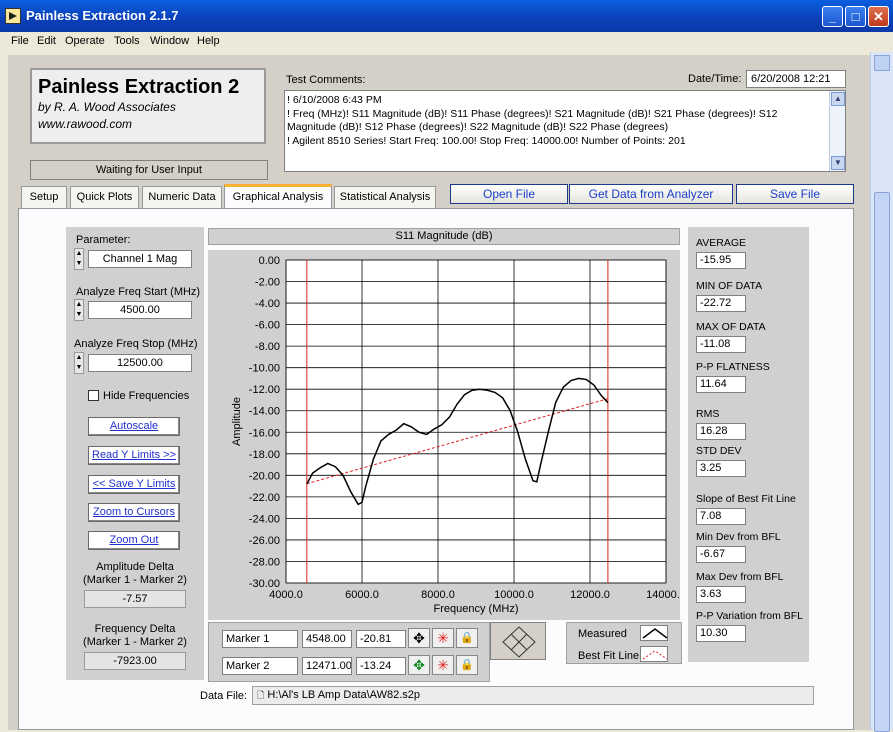 This screenshot has width=893, height=732. I want to click on scroll-down-icon: ▼, so click(838, 163).